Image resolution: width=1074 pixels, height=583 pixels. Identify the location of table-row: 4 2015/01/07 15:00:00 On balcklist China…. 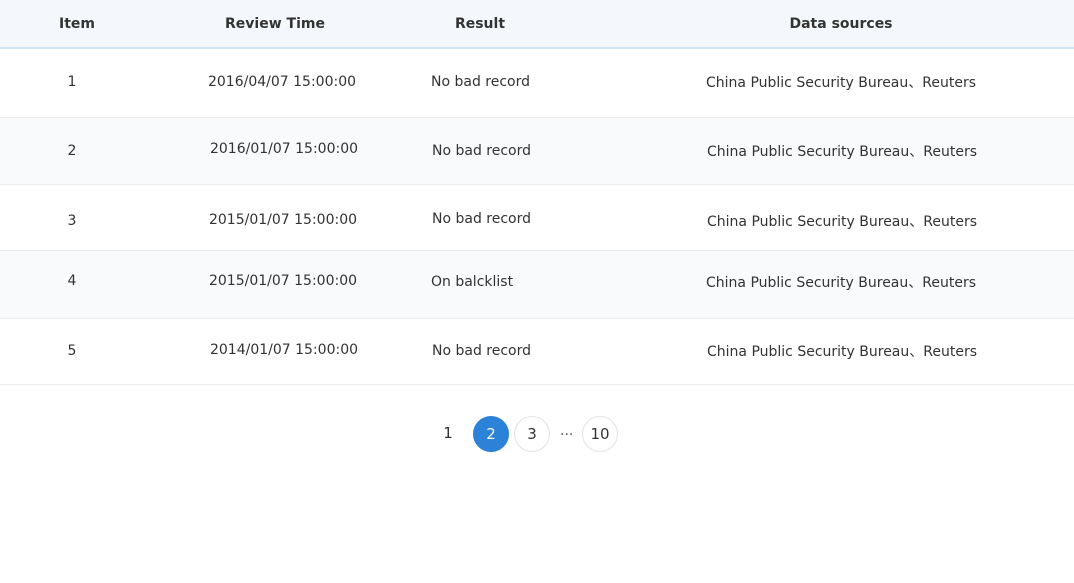
(537, 285).